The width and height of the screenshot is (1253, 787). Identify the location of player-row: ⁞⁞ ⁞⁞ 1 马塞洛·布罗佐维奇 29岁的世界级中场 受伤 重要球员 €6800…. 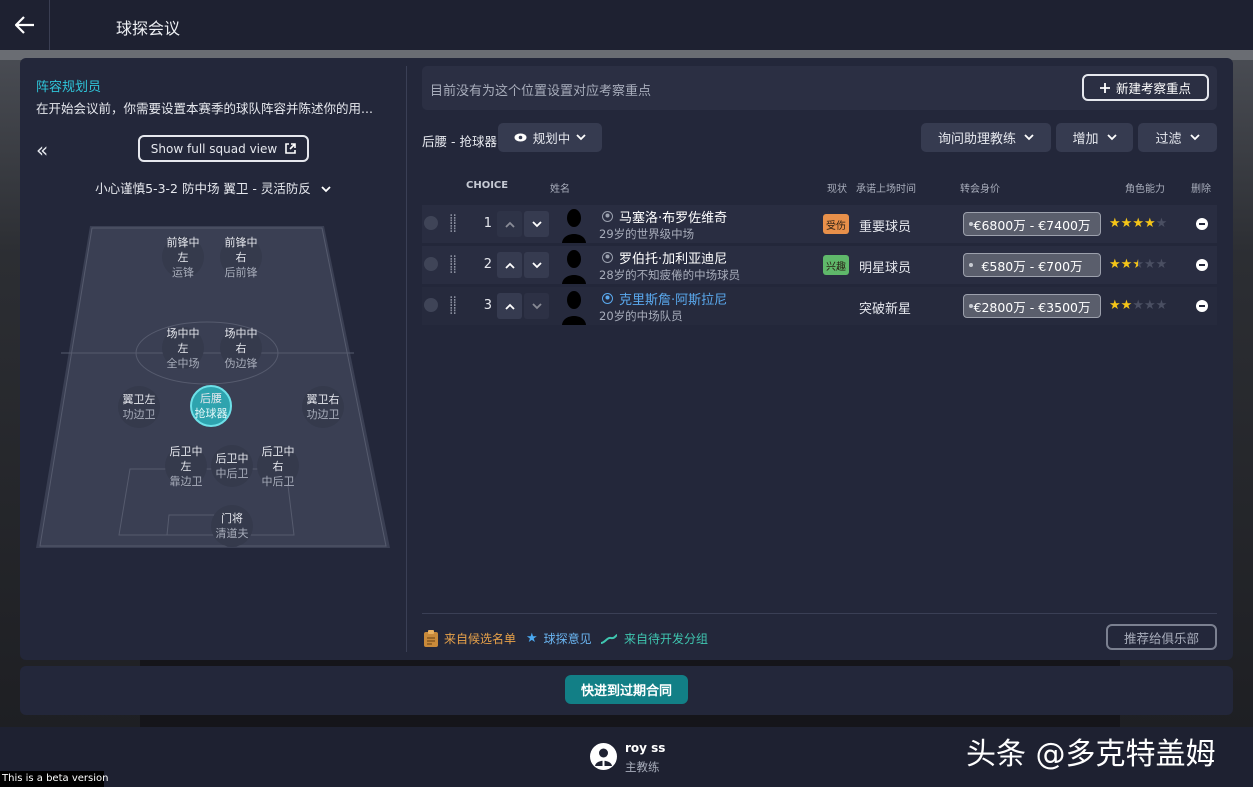
(819, 224).